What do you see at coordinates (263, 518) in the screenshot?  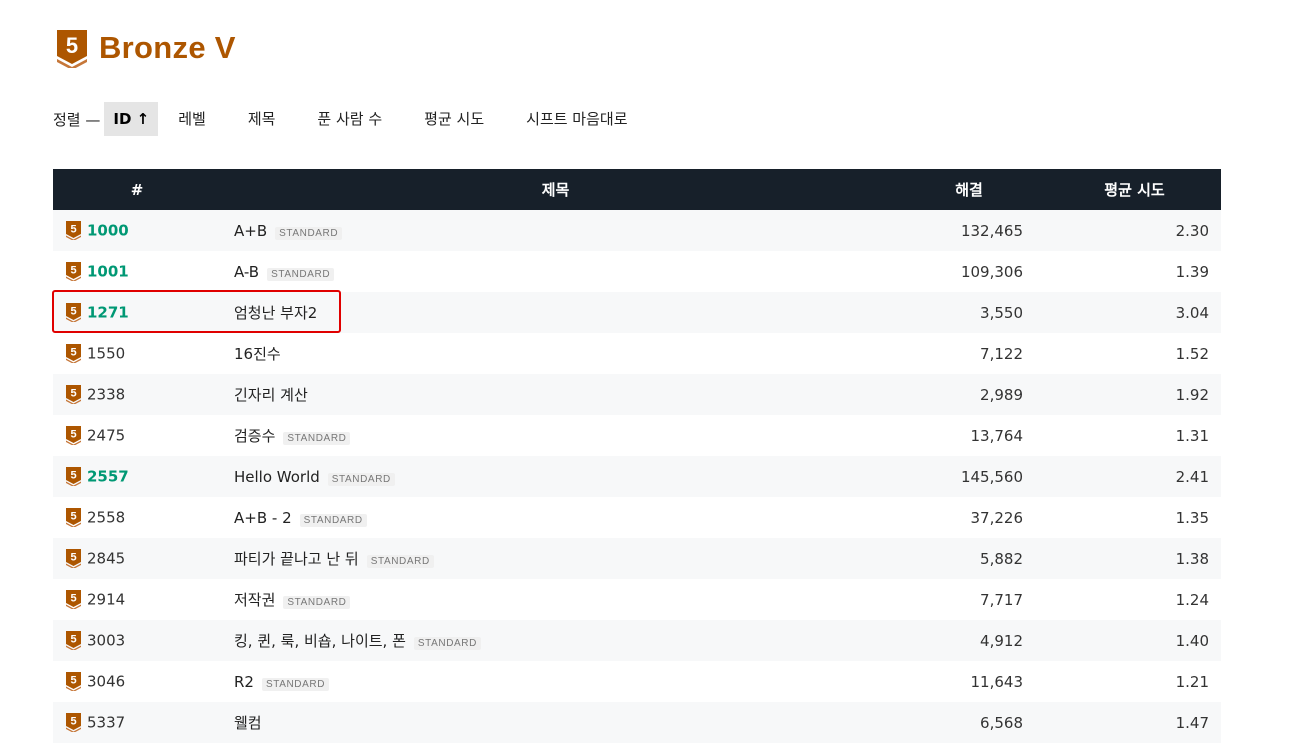 I see `problem-title-link: A+B - 2` at bounding box center [263, 518].